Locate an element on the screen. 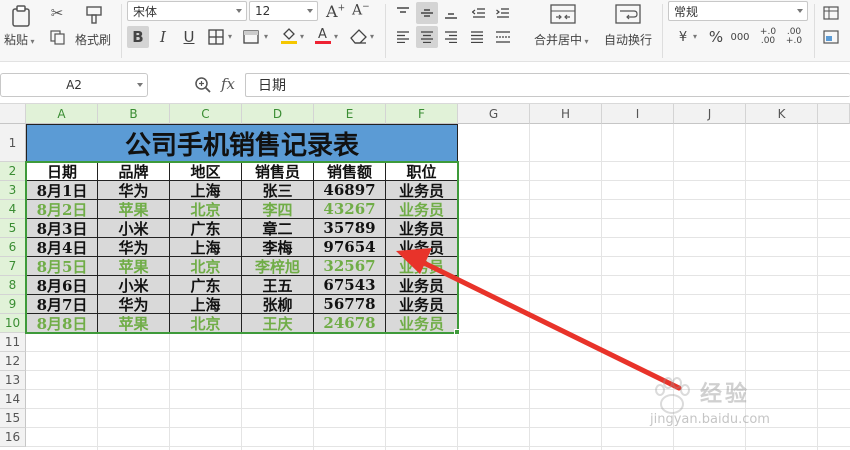  column-header-c: C is located at coordinates (206, 114).